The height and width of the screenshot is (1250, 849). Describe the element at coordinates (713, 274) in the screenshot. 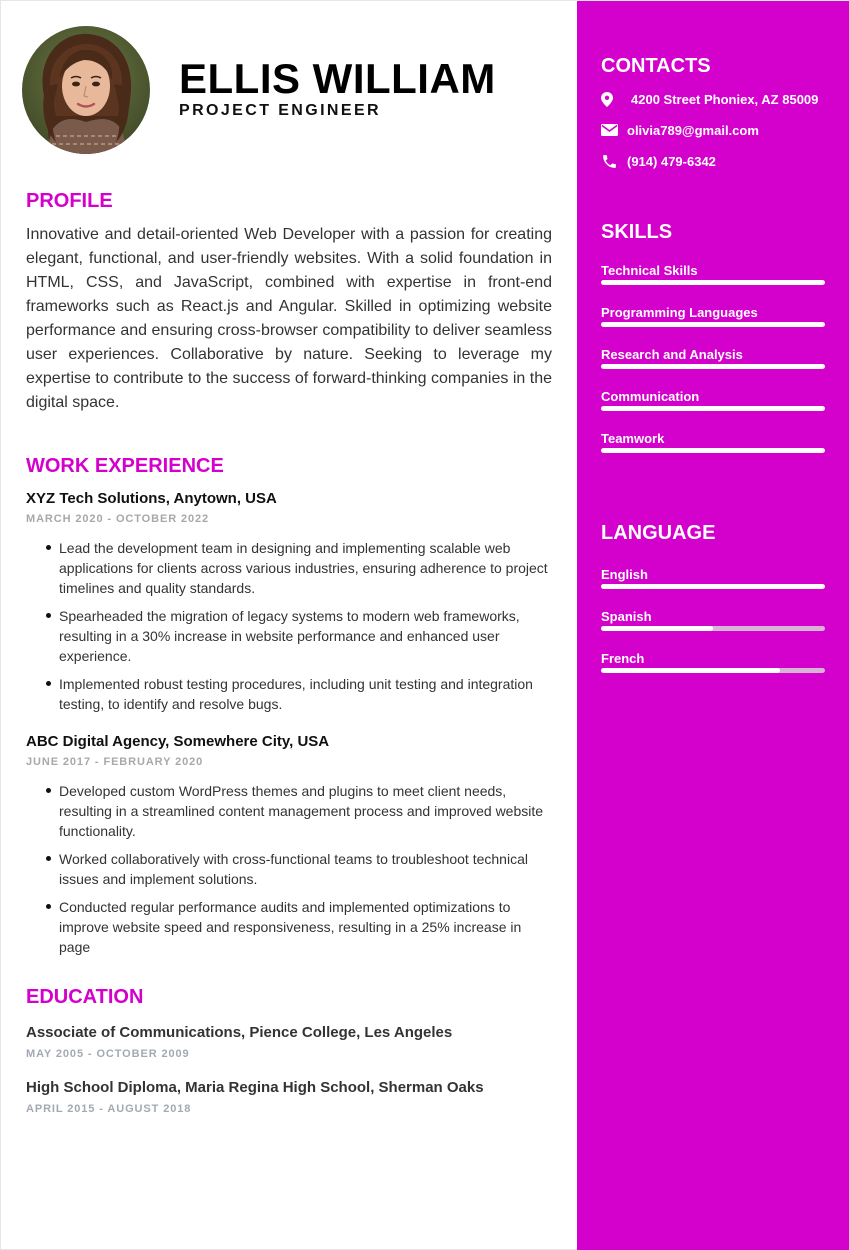

I see `skill-item: Technical Skills` at that location.